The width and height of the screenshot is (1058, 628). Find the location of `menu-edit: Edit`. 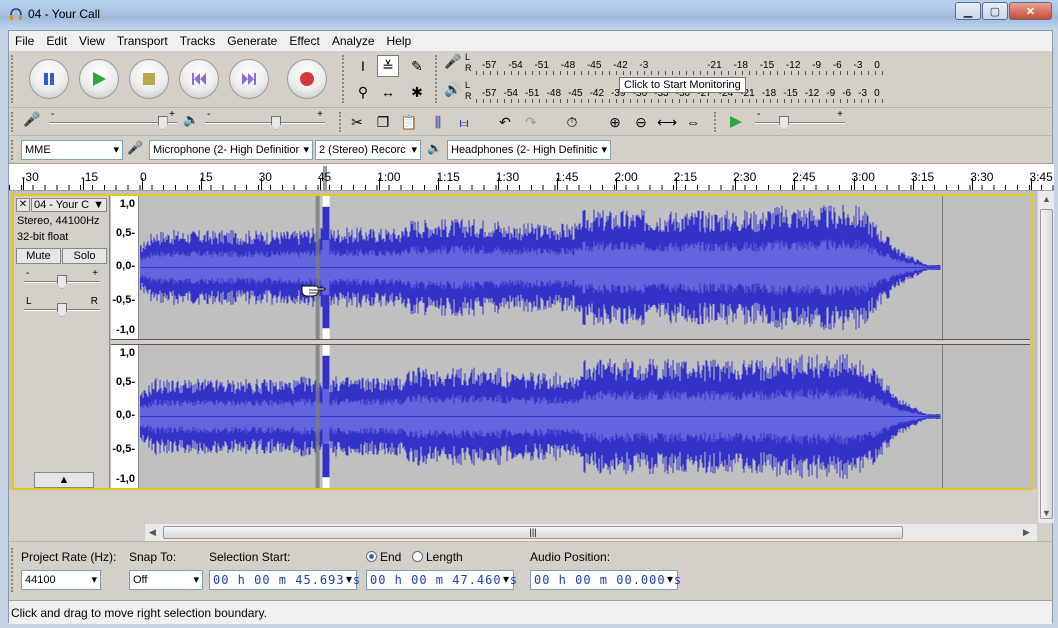

menu-edit: Edit is located at coordinates (56, 41).